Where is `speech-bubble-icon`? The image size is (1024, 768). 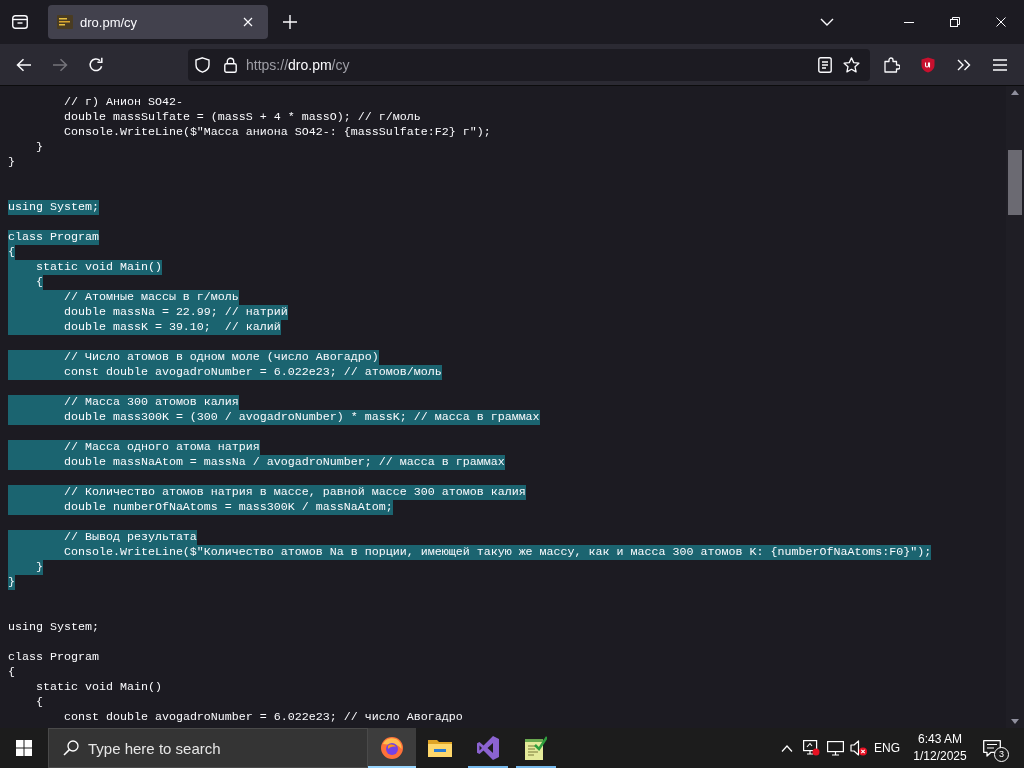
speech-bubble-icon is located at coordinates (992, 748).